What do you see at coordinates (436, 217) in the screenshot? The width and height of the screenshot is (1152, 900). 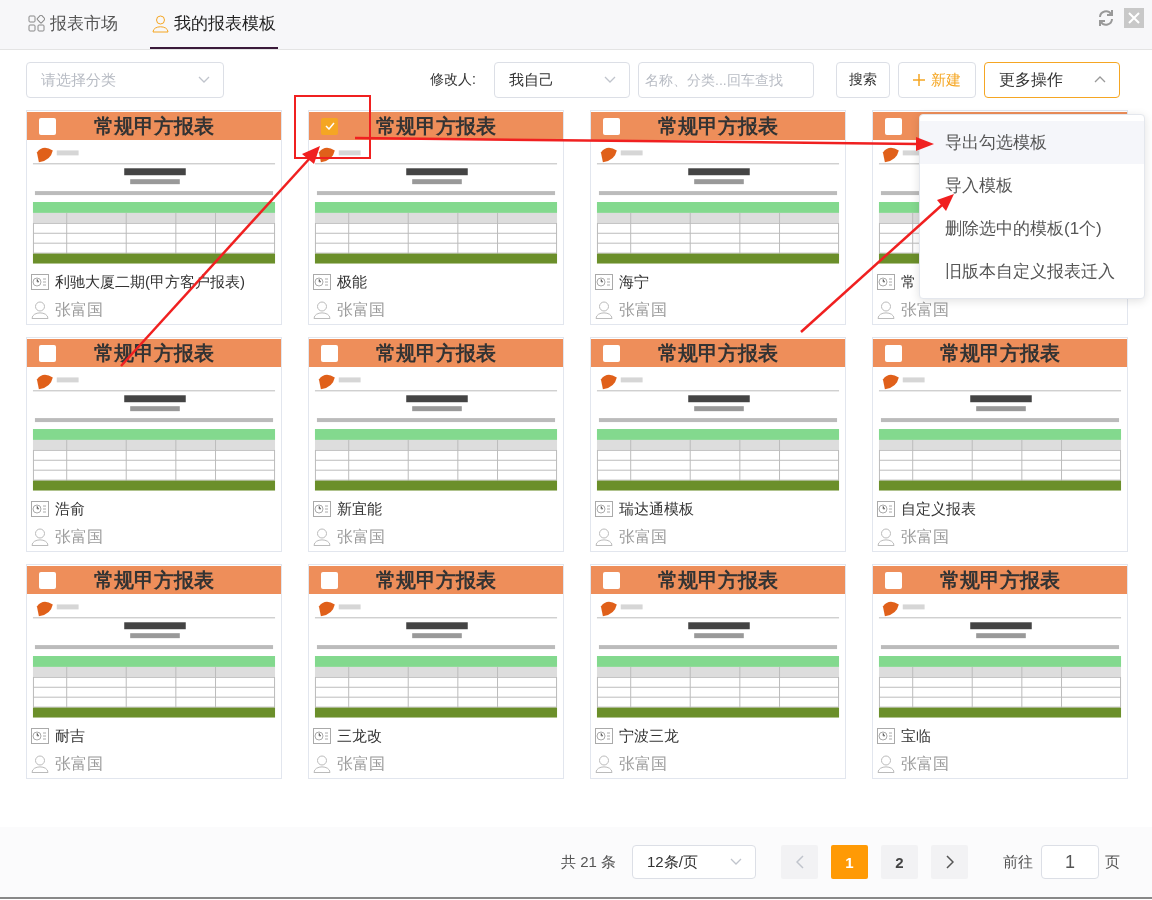 I see `template-card: 常规甲方报表 极能 张富国` at bounding box center [436, 217].